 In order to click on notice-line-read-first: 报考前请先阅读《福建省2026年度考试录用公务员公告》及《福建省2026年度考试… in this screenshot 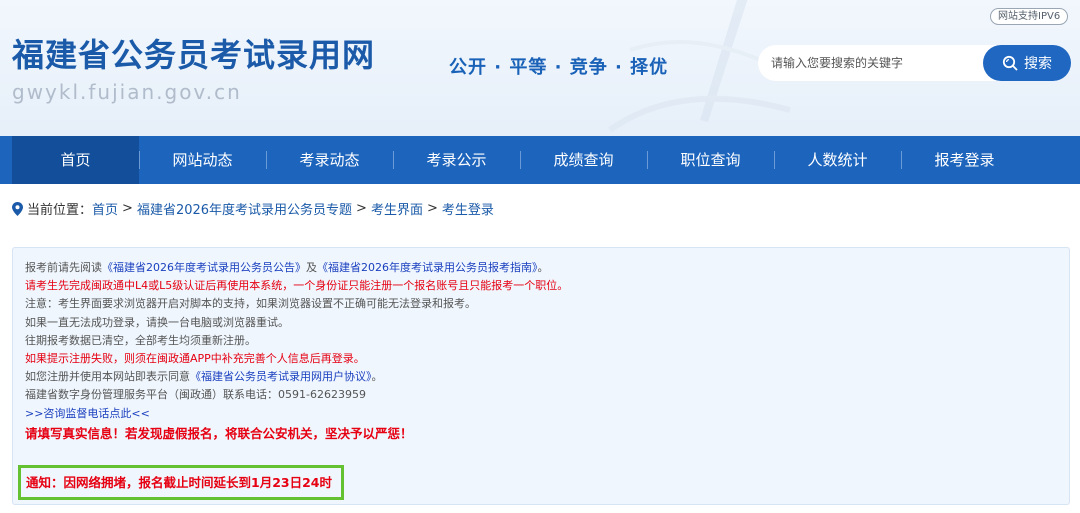, I will do `click(296, 268)`.